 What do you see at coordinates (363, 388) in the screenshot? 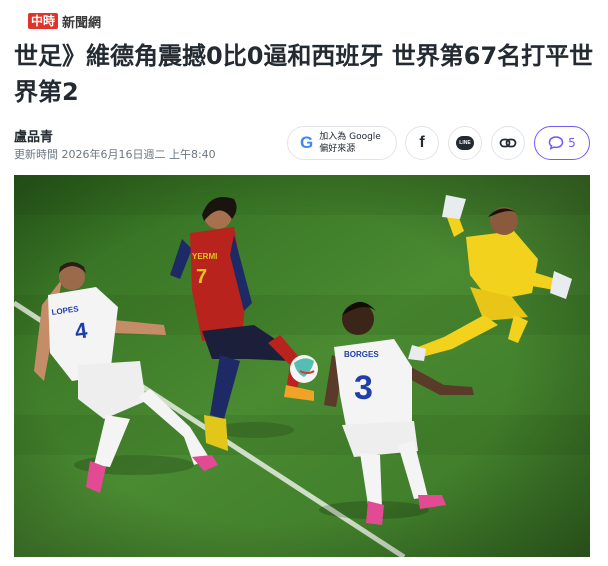
I see `svg-text: 3` at bounding box center [363, 388].